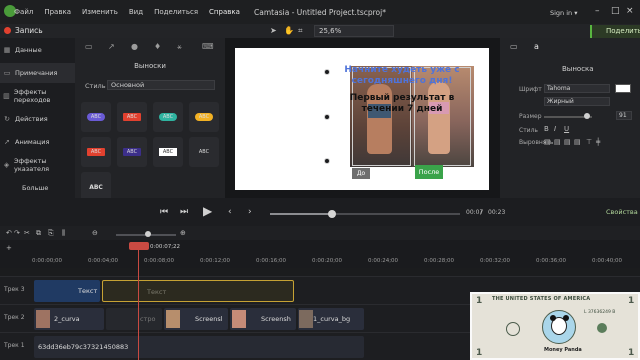 This screenshot has width=640, height=360. What do you see at coordinates (111, 46) in the screenshot?
I see `arrow-tab-icon: ↗` at bounding box center [111, 46].